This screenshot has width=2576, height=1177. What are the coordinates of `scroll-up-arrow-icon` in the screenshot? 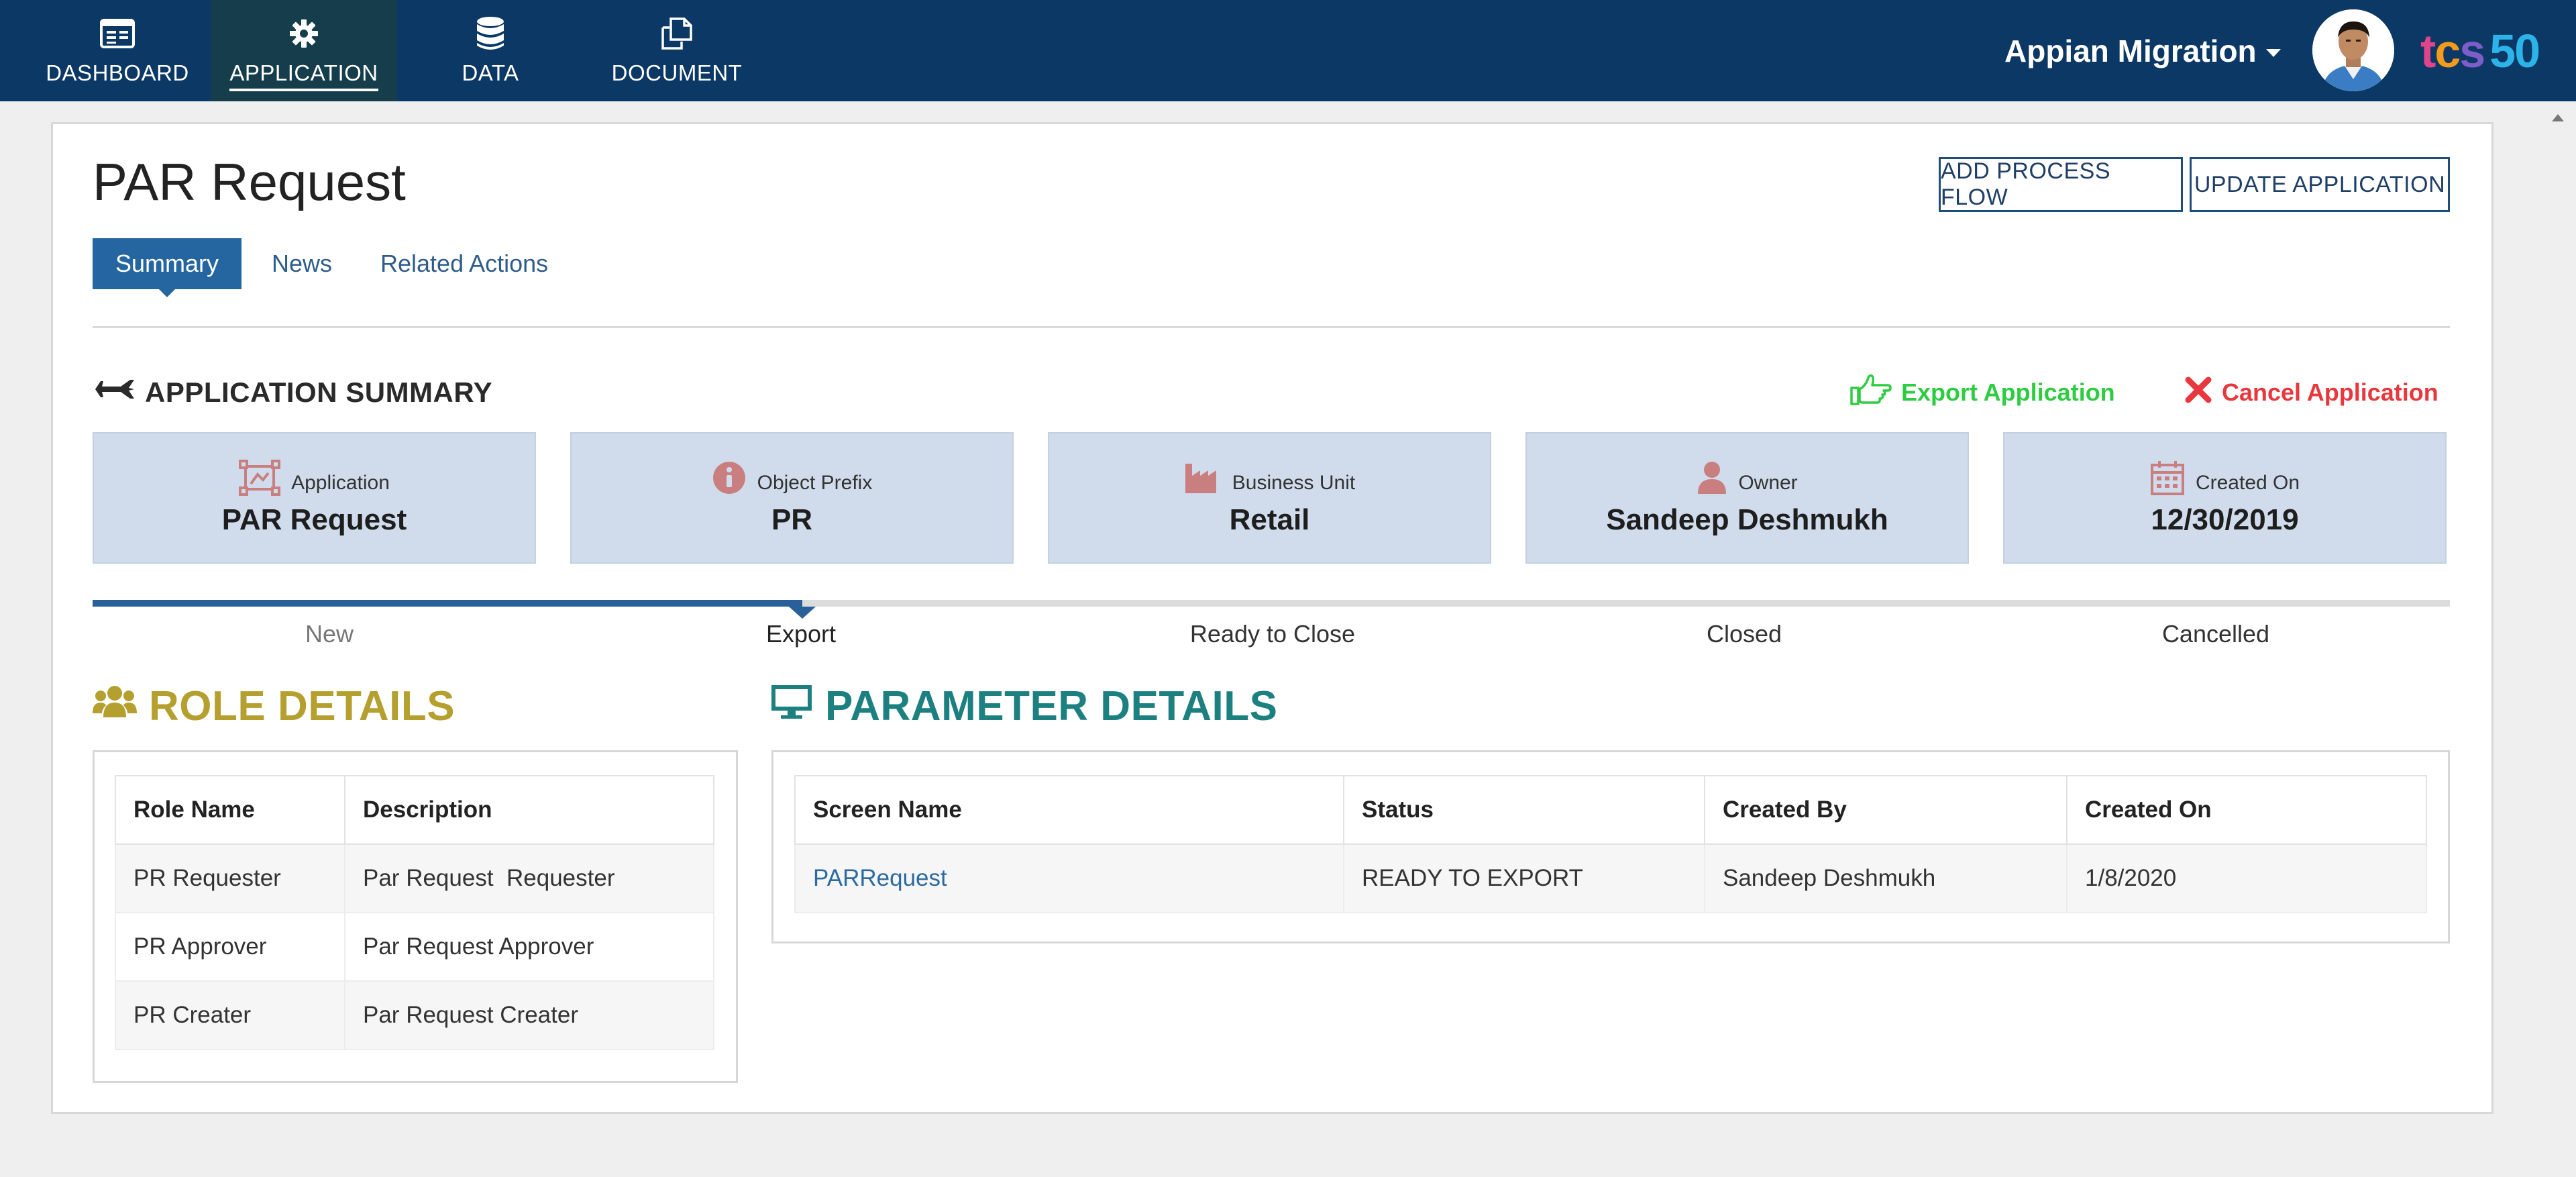 It's located at (2558, 117).